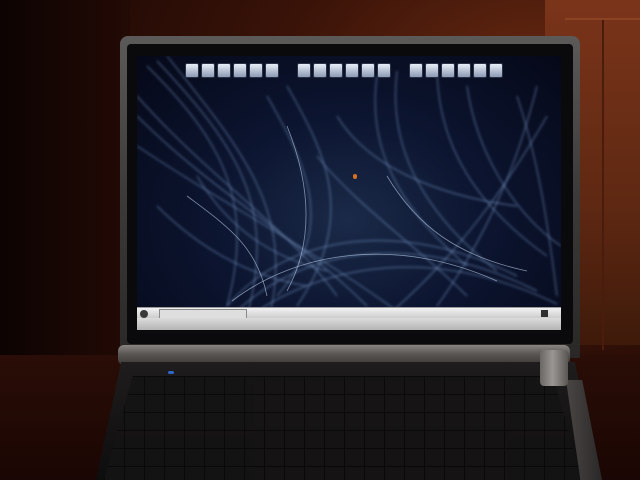  What do you see at coordinates (355, 176) in the screenshot?
I see `mouse-cursor` at bounding box center [355, 176].